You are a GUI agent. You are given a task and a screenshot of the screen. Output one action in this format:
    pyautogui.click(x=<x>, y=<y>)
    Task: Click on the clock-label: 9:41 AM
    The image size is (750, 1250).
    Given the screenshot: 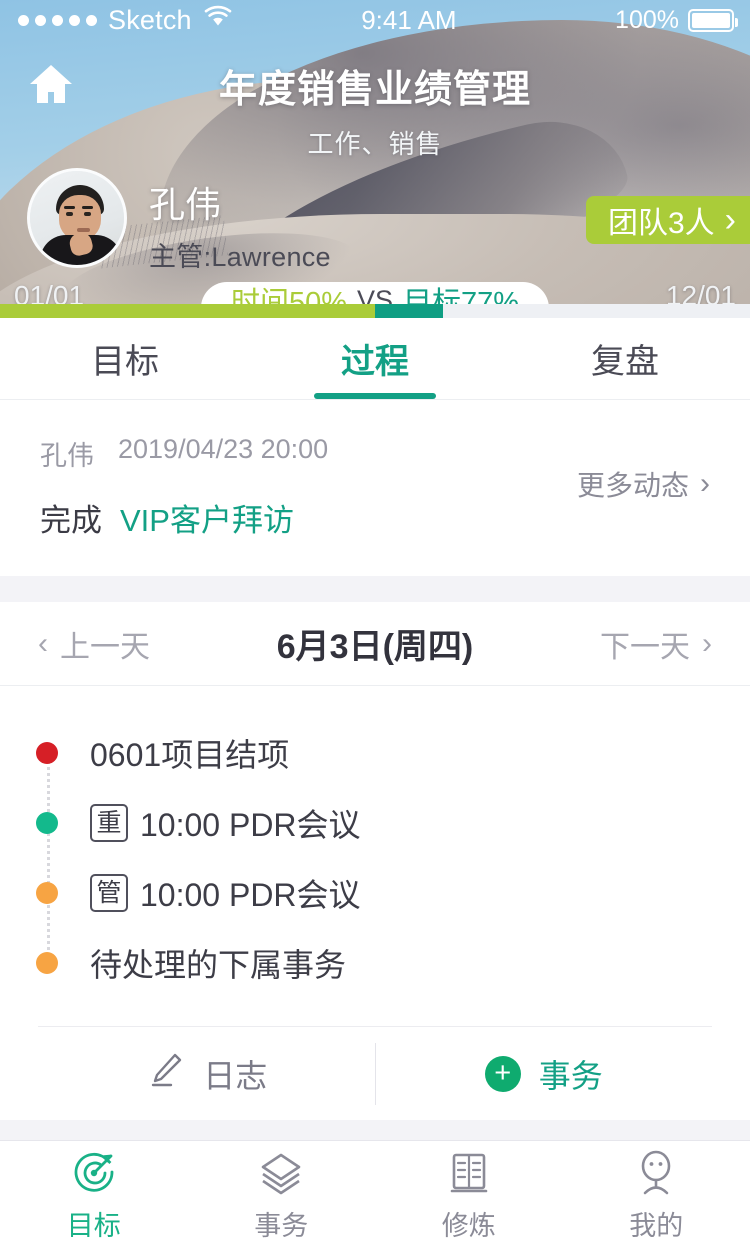 What is the action you would take?
    pyautogui.click(x=409, y=19)
    